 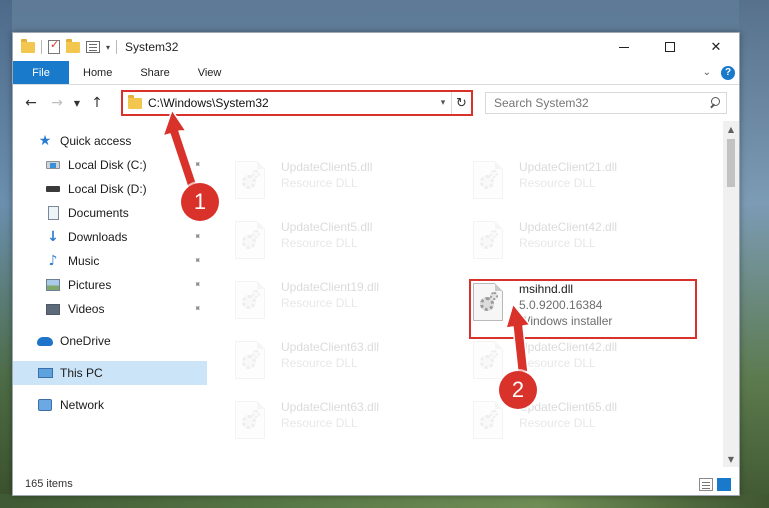 What do you see at coordinates (86, 309) in the screenshot?
I see `sidebar-item-label: Videos` at bounding box center [86, 309].